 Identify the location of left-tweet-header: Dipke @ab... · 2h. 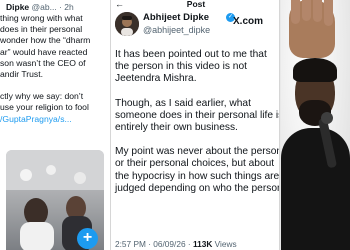
(40, 7).